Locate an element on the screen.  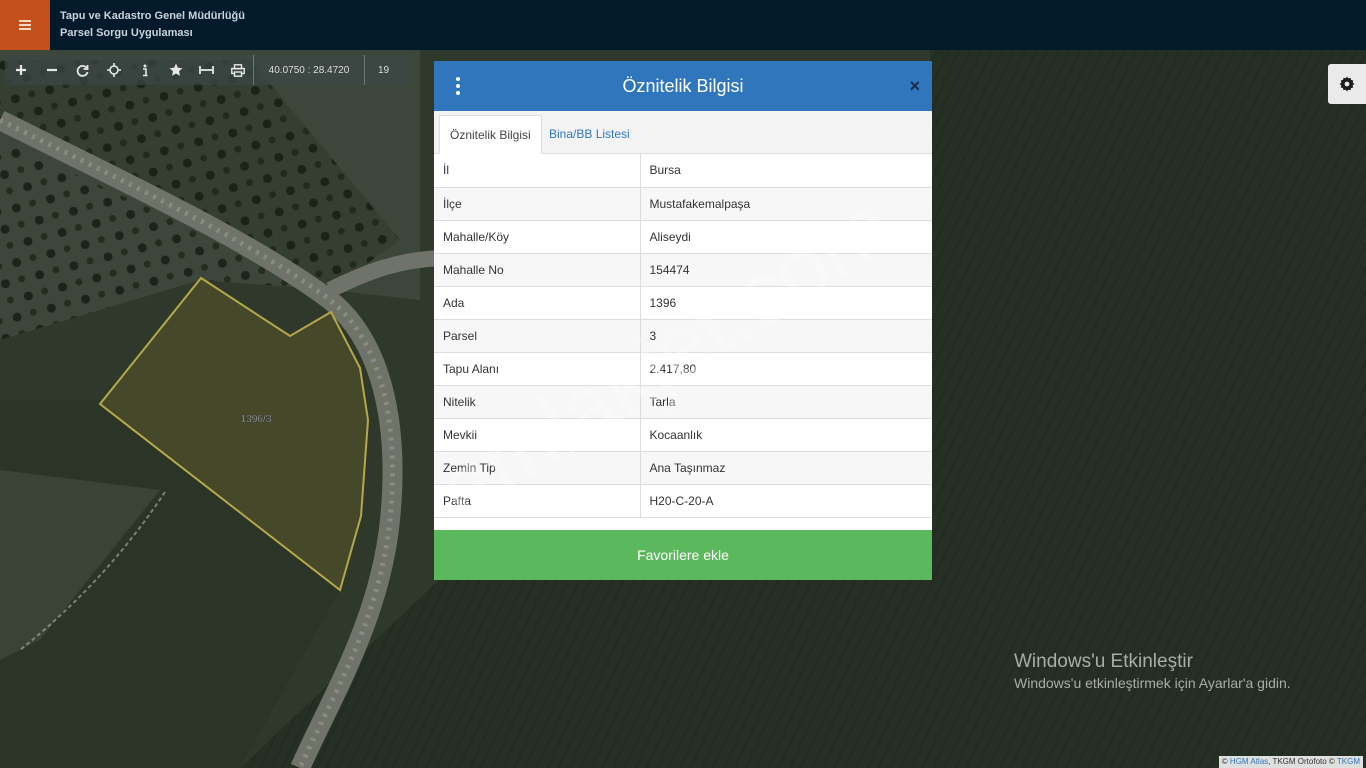
coordinate-readout: 40.0750 : 28.4720 is located at coordinates (309, 70).